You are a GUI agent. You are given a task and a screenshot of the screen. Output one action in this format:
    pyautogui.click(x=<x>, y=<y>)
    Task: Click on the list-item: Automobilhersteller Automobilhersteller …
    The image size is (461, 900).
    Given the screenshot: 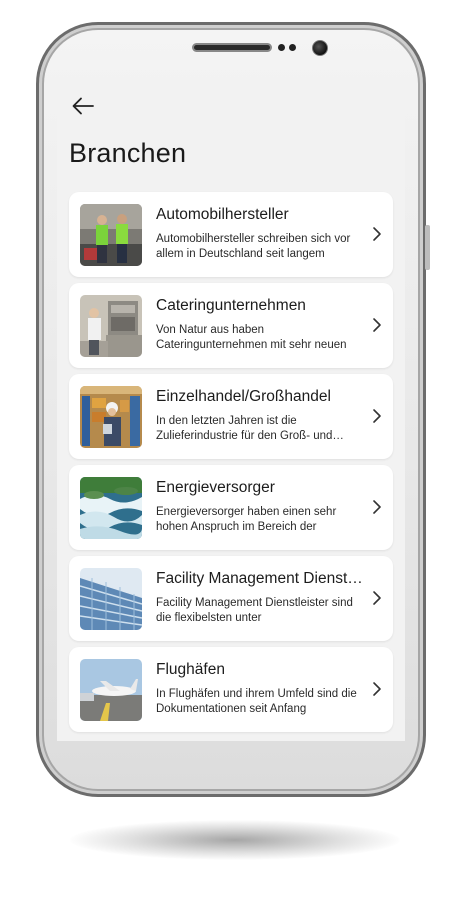 What is the action you would take?
    pyautogui.click(x=231, y=234)
    